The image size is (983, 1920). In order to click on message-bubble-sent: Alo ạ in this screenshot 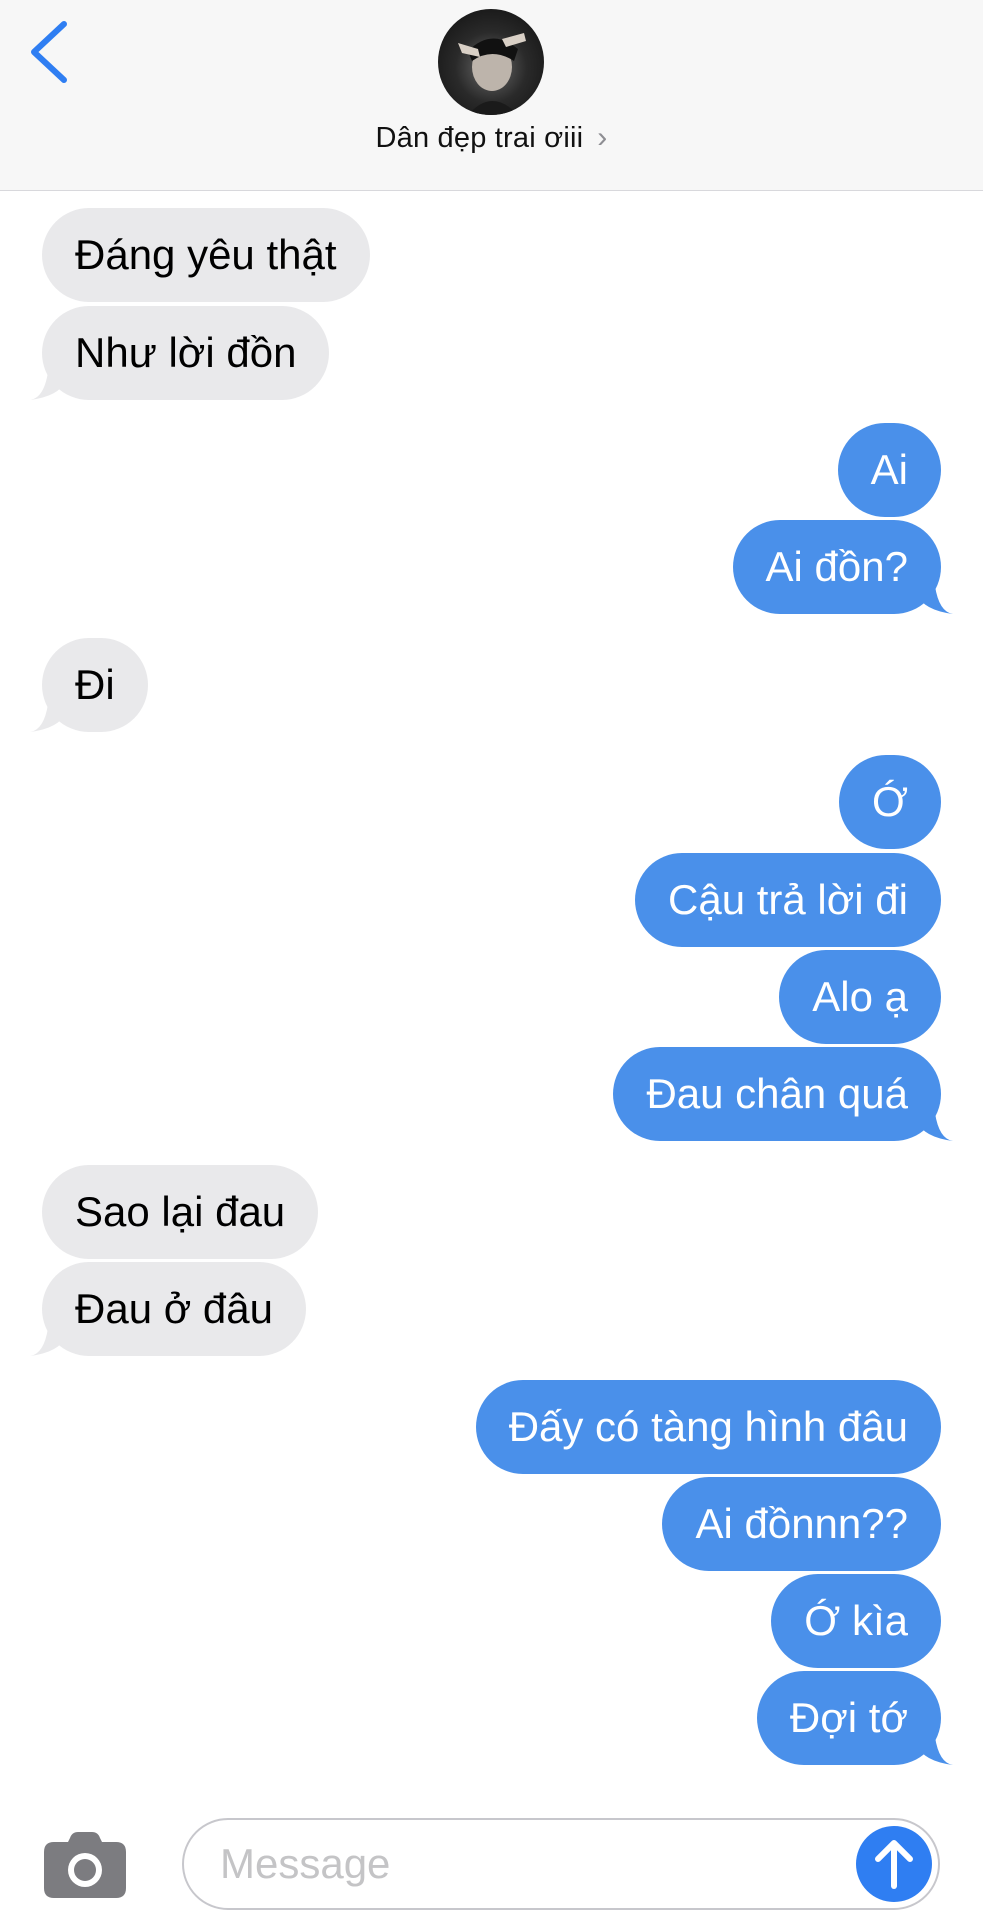, I will do `click(860, 997)`.